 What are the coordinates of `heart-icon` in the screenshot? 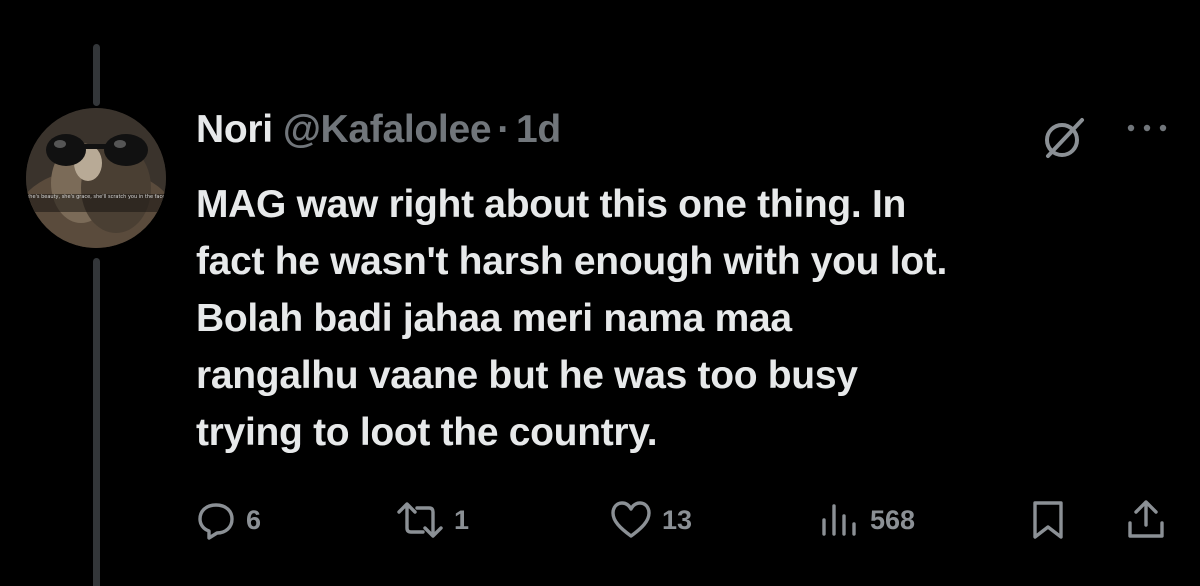 It's located at (631, 519).